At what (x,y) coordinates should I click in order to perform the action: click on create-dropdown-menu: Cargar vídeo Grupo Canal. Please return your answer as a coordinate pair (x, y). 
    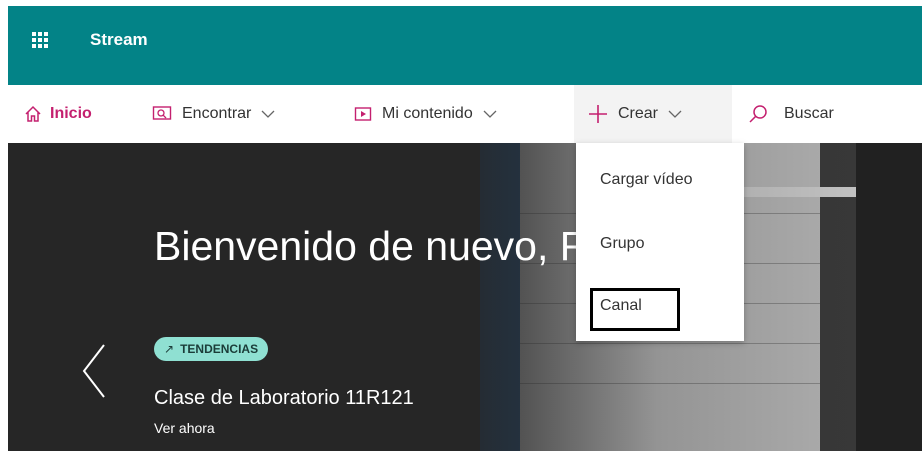
    Looking at the image, I should click on (660, 242).